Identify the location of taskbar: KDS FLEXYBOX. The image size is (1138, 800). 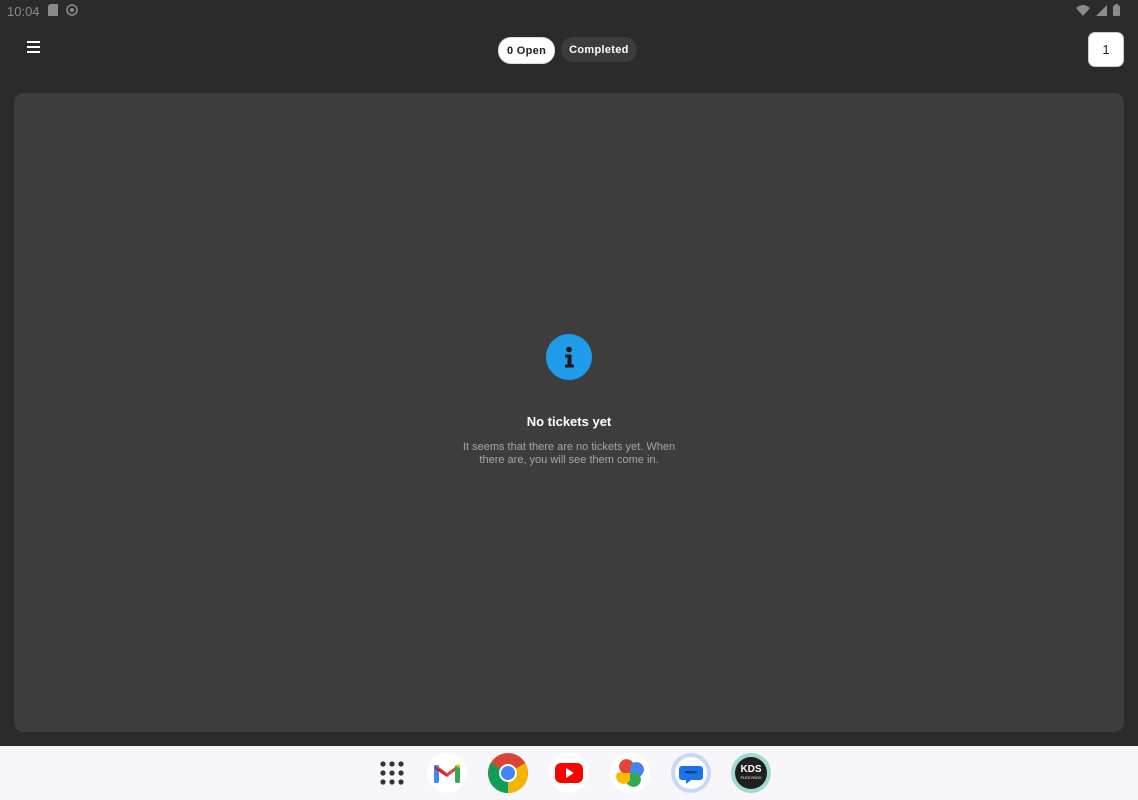
(569, 773).